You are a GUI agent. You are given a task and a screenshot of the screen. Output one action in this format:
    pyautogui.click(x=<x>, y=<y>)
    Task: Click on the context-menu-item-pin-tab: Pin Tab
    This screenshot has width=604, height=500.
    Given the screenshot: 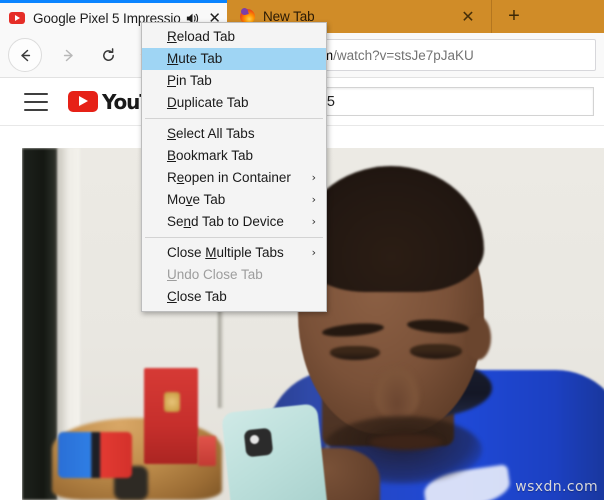 What is the action you would take?
    pyautogui.click(x=234, y=81)
    